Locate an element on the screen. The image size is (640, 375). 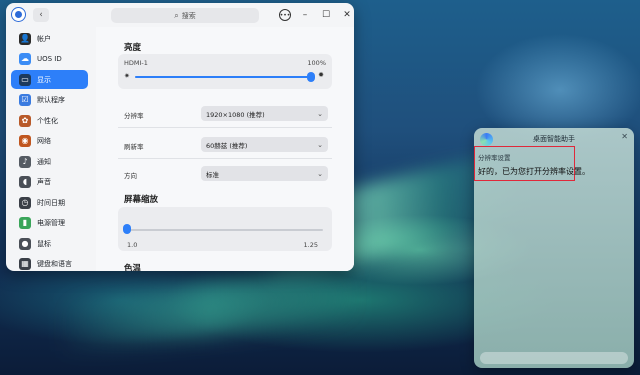
brightness-fill is located at coordinates (223, 77).